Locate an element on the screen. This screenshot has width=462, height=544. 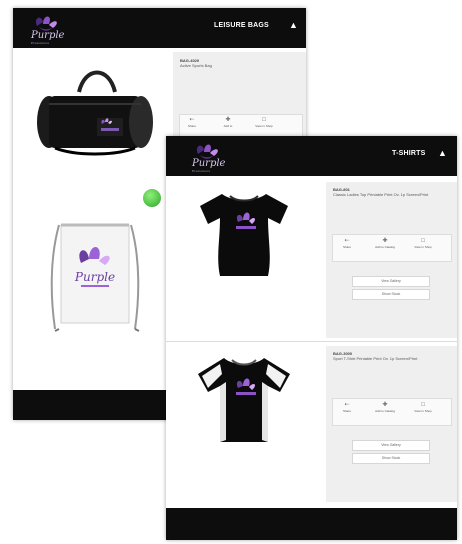
front-header-bar: Purple Promotions T-SHIRTS ▲ is located at coordinates (311, 156).